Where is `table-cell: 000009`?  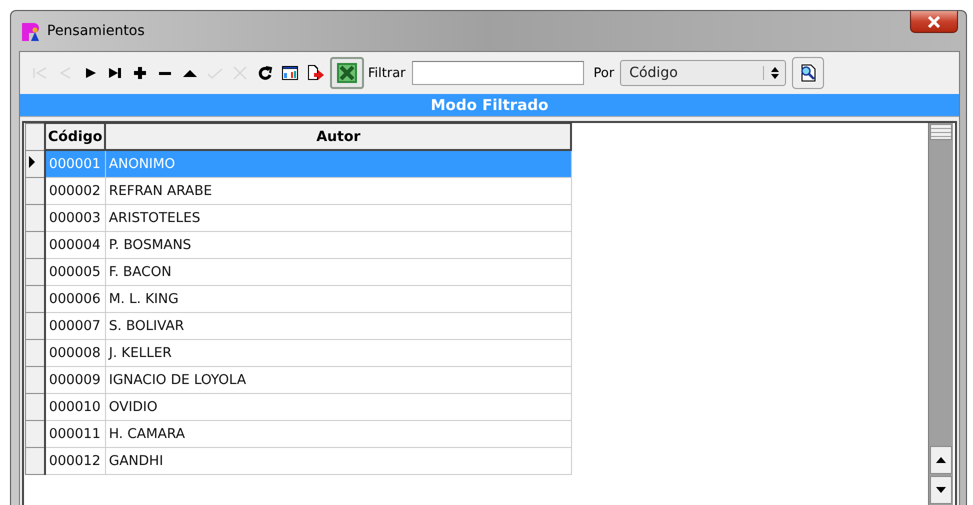
table-cell: 000009 is located at coordinates (75, 380).